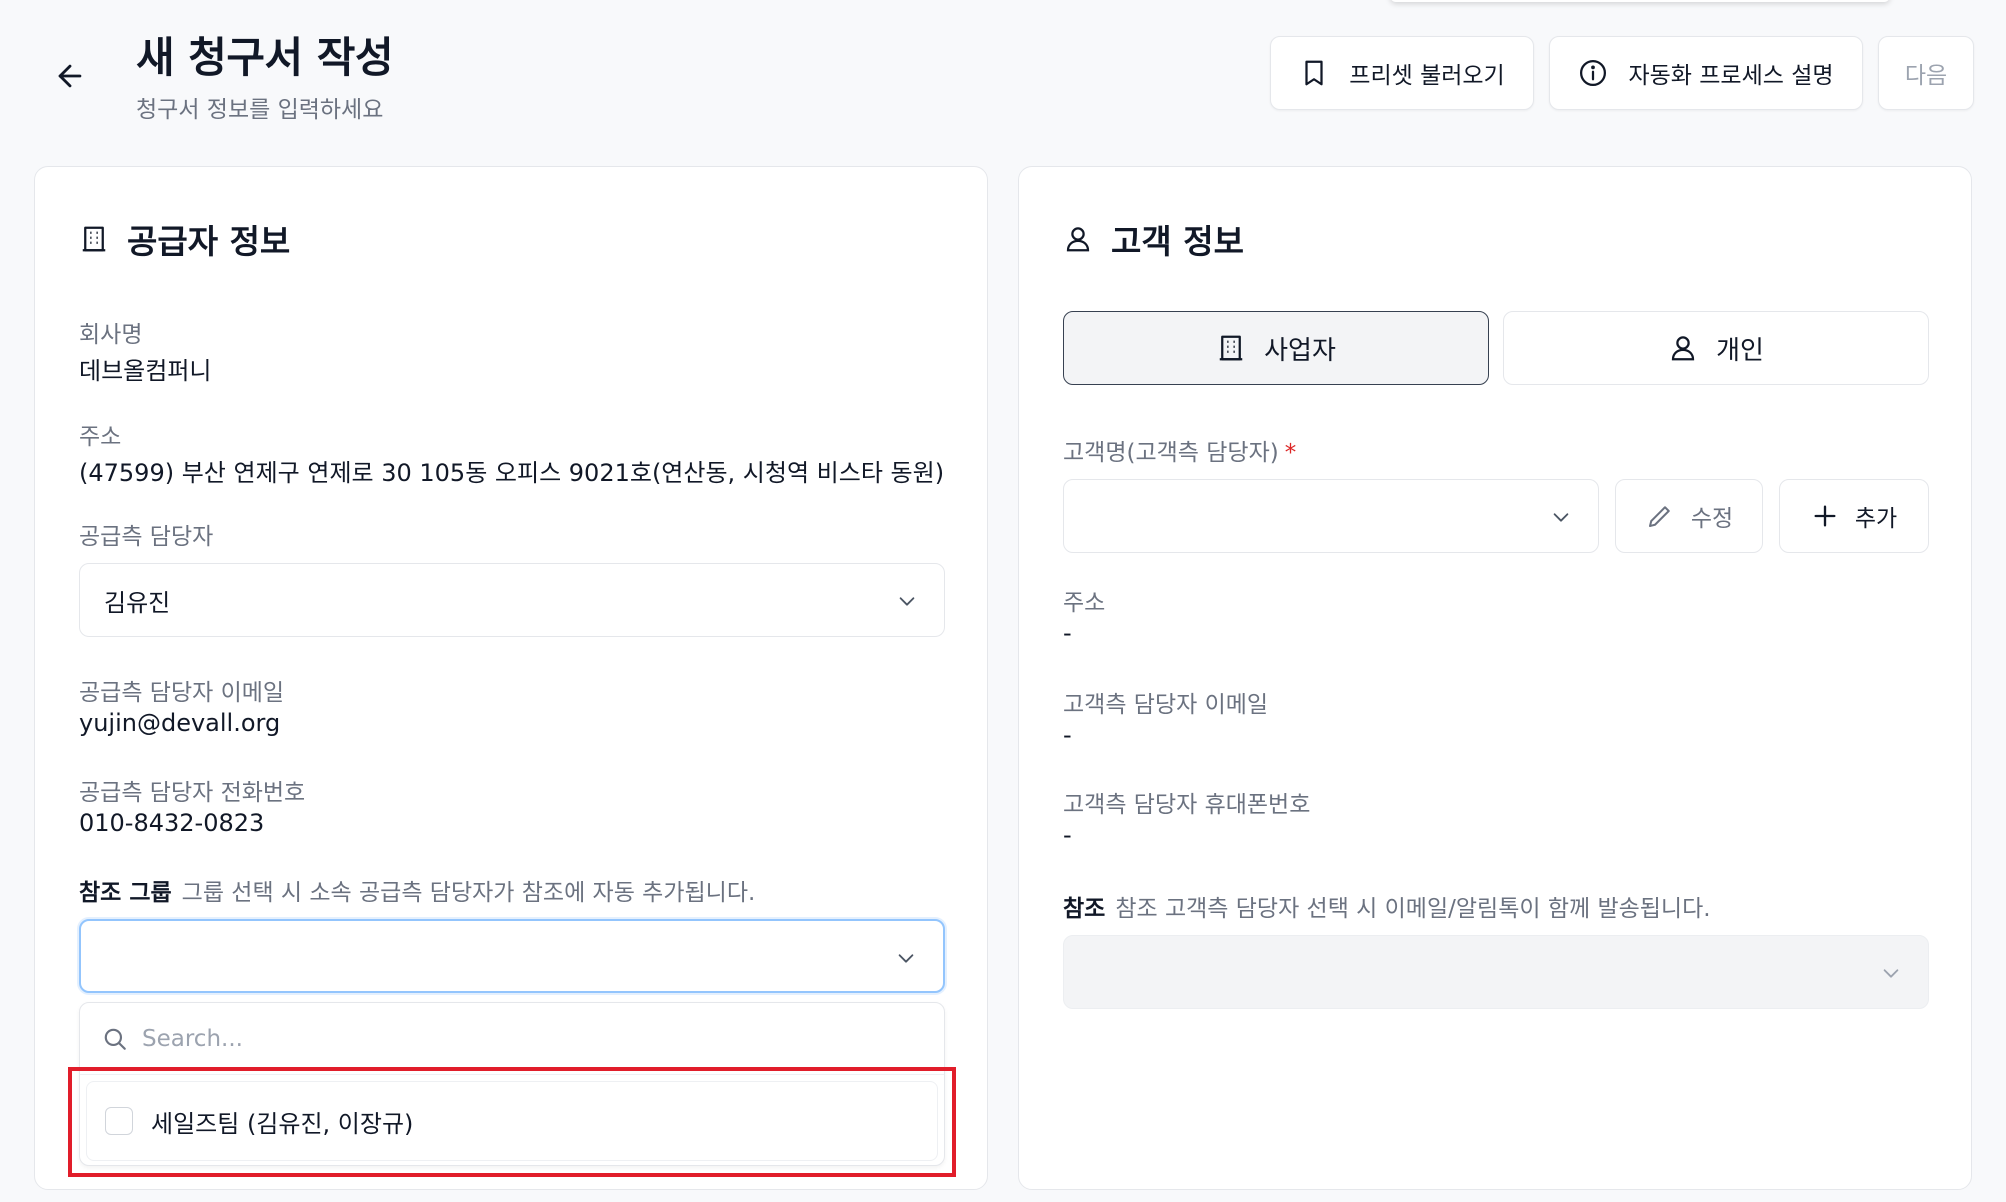 This screenshot has width=2006, height=1202. I want to click on arrow-left-icon, so click(70, 76).